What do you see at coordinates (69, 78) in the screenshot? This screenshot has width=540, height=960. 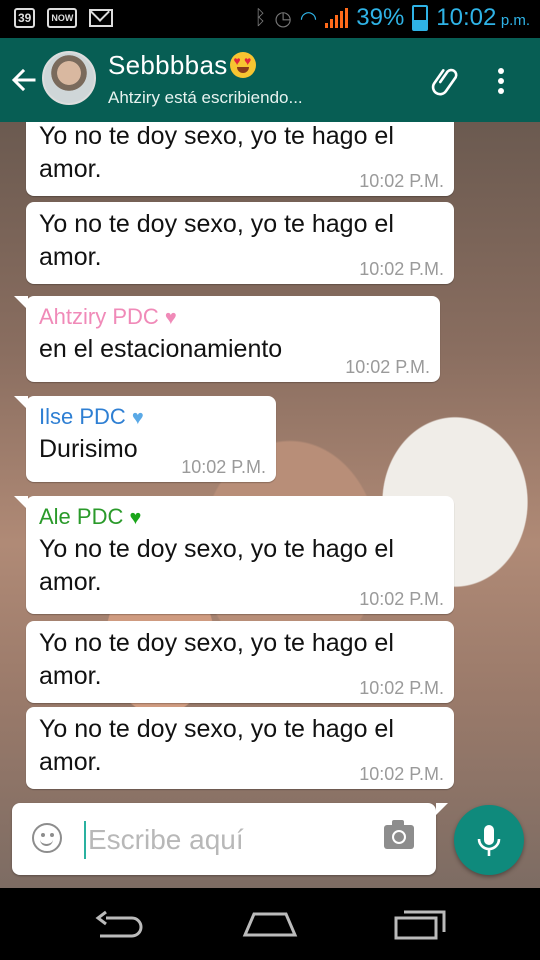 I see `avatar` at bounding box center [69, 78].